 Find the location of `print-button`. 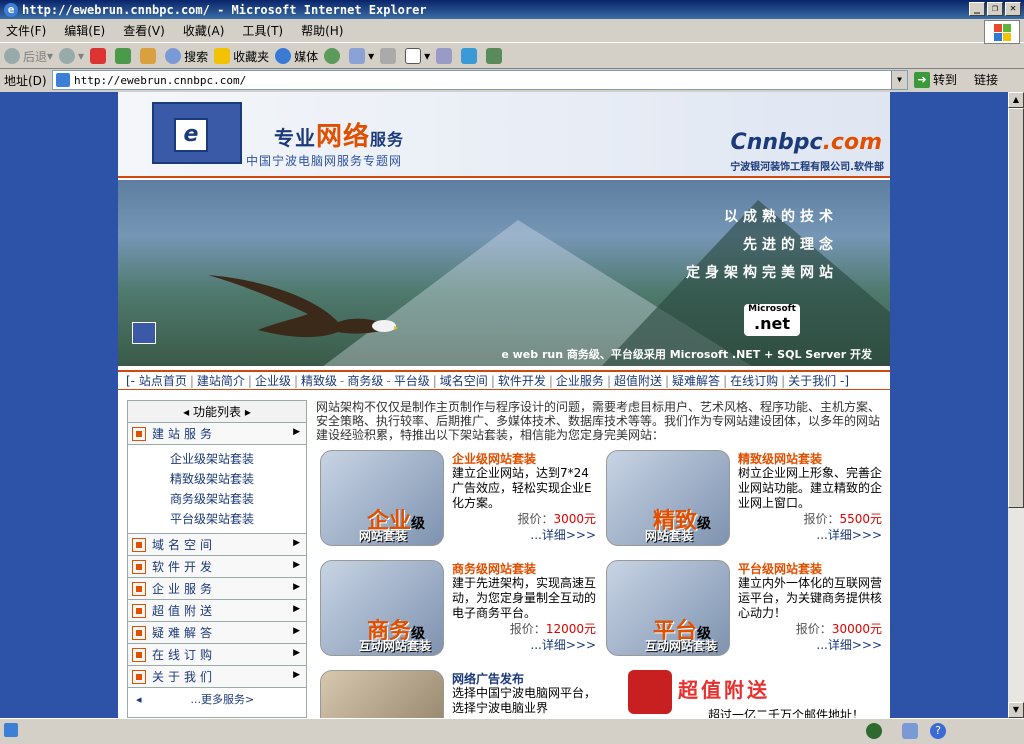

print-button is located at coordinates (389, 56).